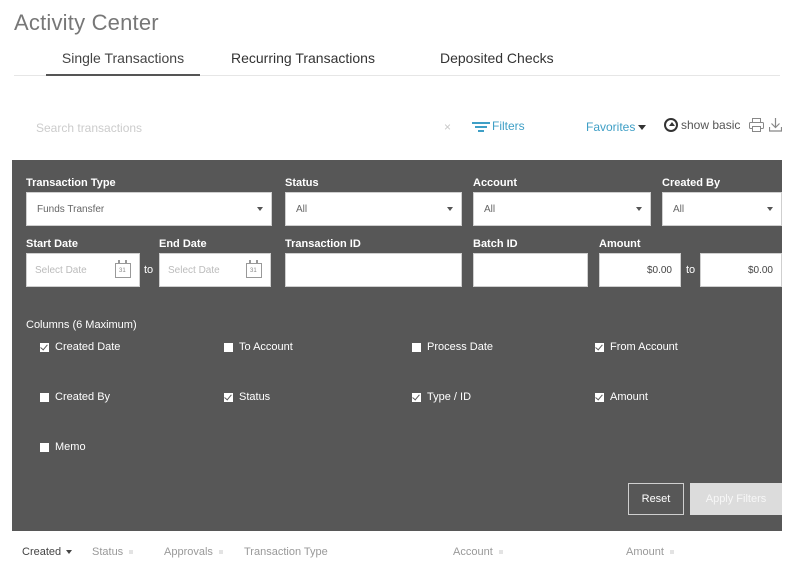 The image size is (792, 563). I want to click on columns-label: Columns (6 Maximum), so click(81, 325).